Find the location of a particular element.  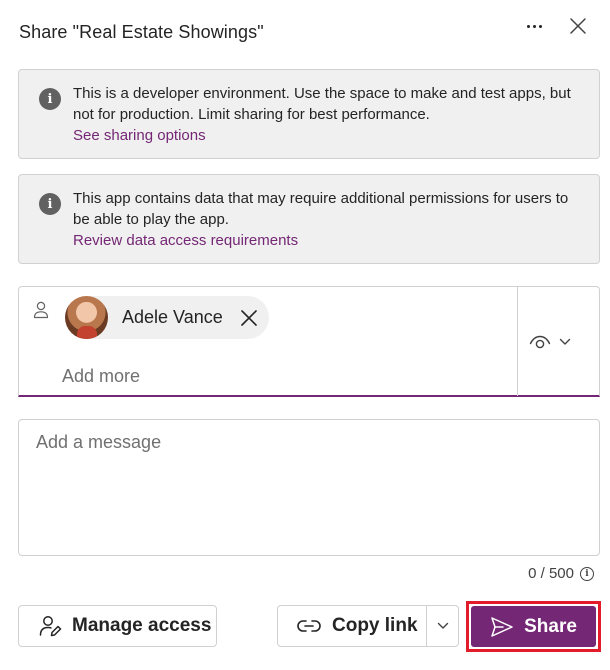

close-button is located at coordinates (578, 26).